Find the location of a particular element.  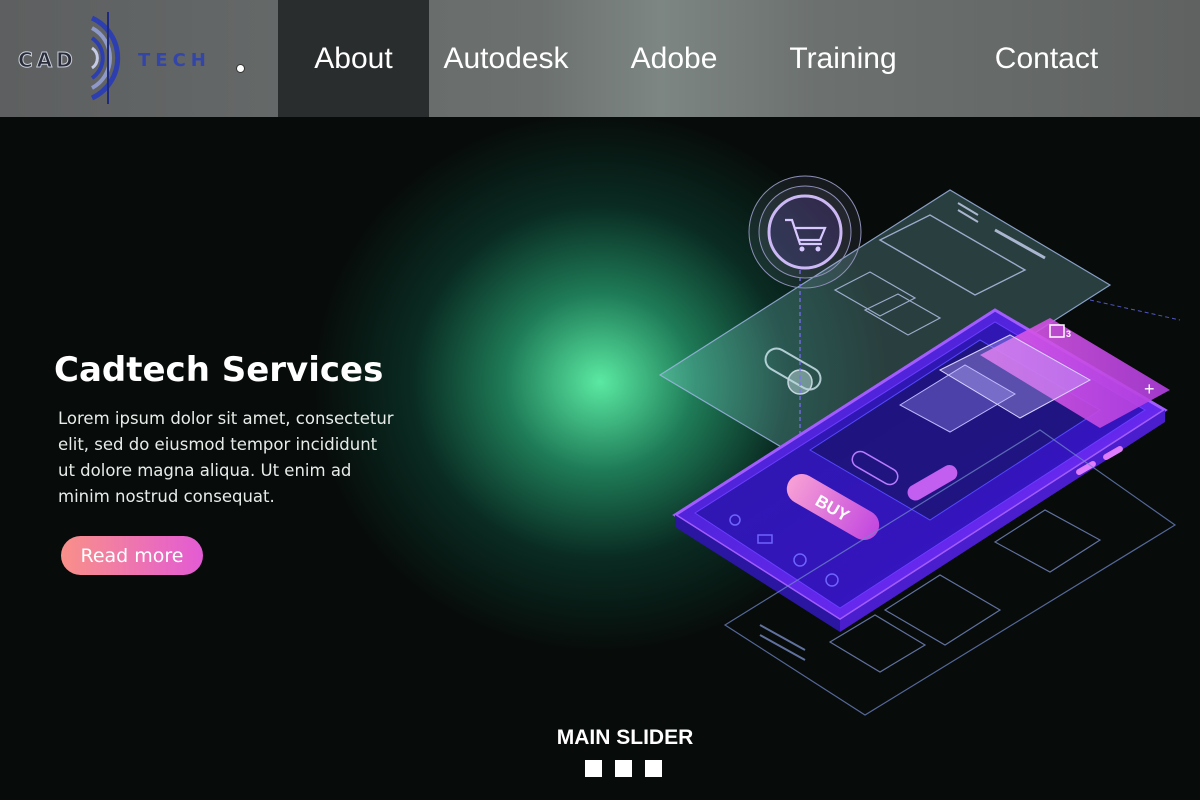

logo-text-cad: CAD is located at coordinates (47, 60).